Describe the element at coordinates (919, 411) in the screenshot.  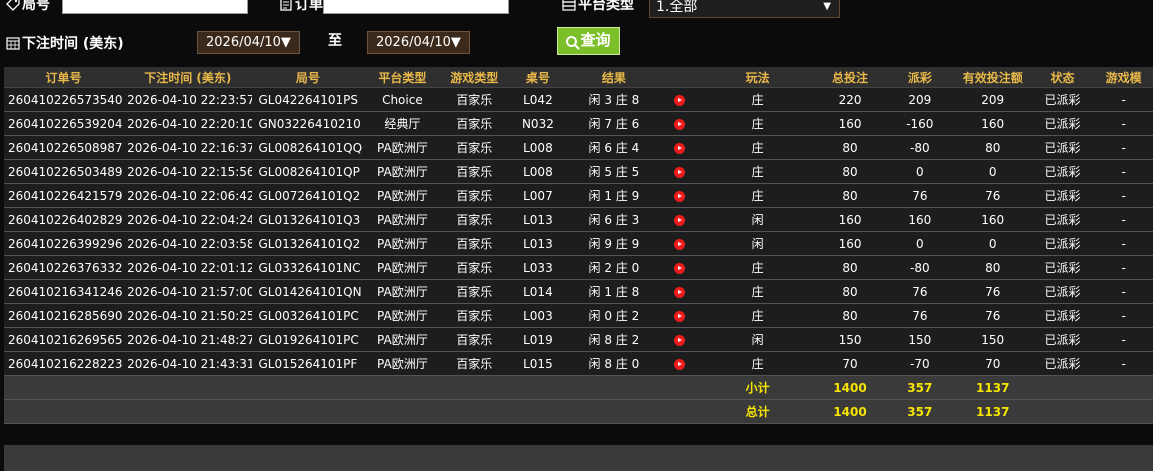
I see `total-payout: 357` at that location.